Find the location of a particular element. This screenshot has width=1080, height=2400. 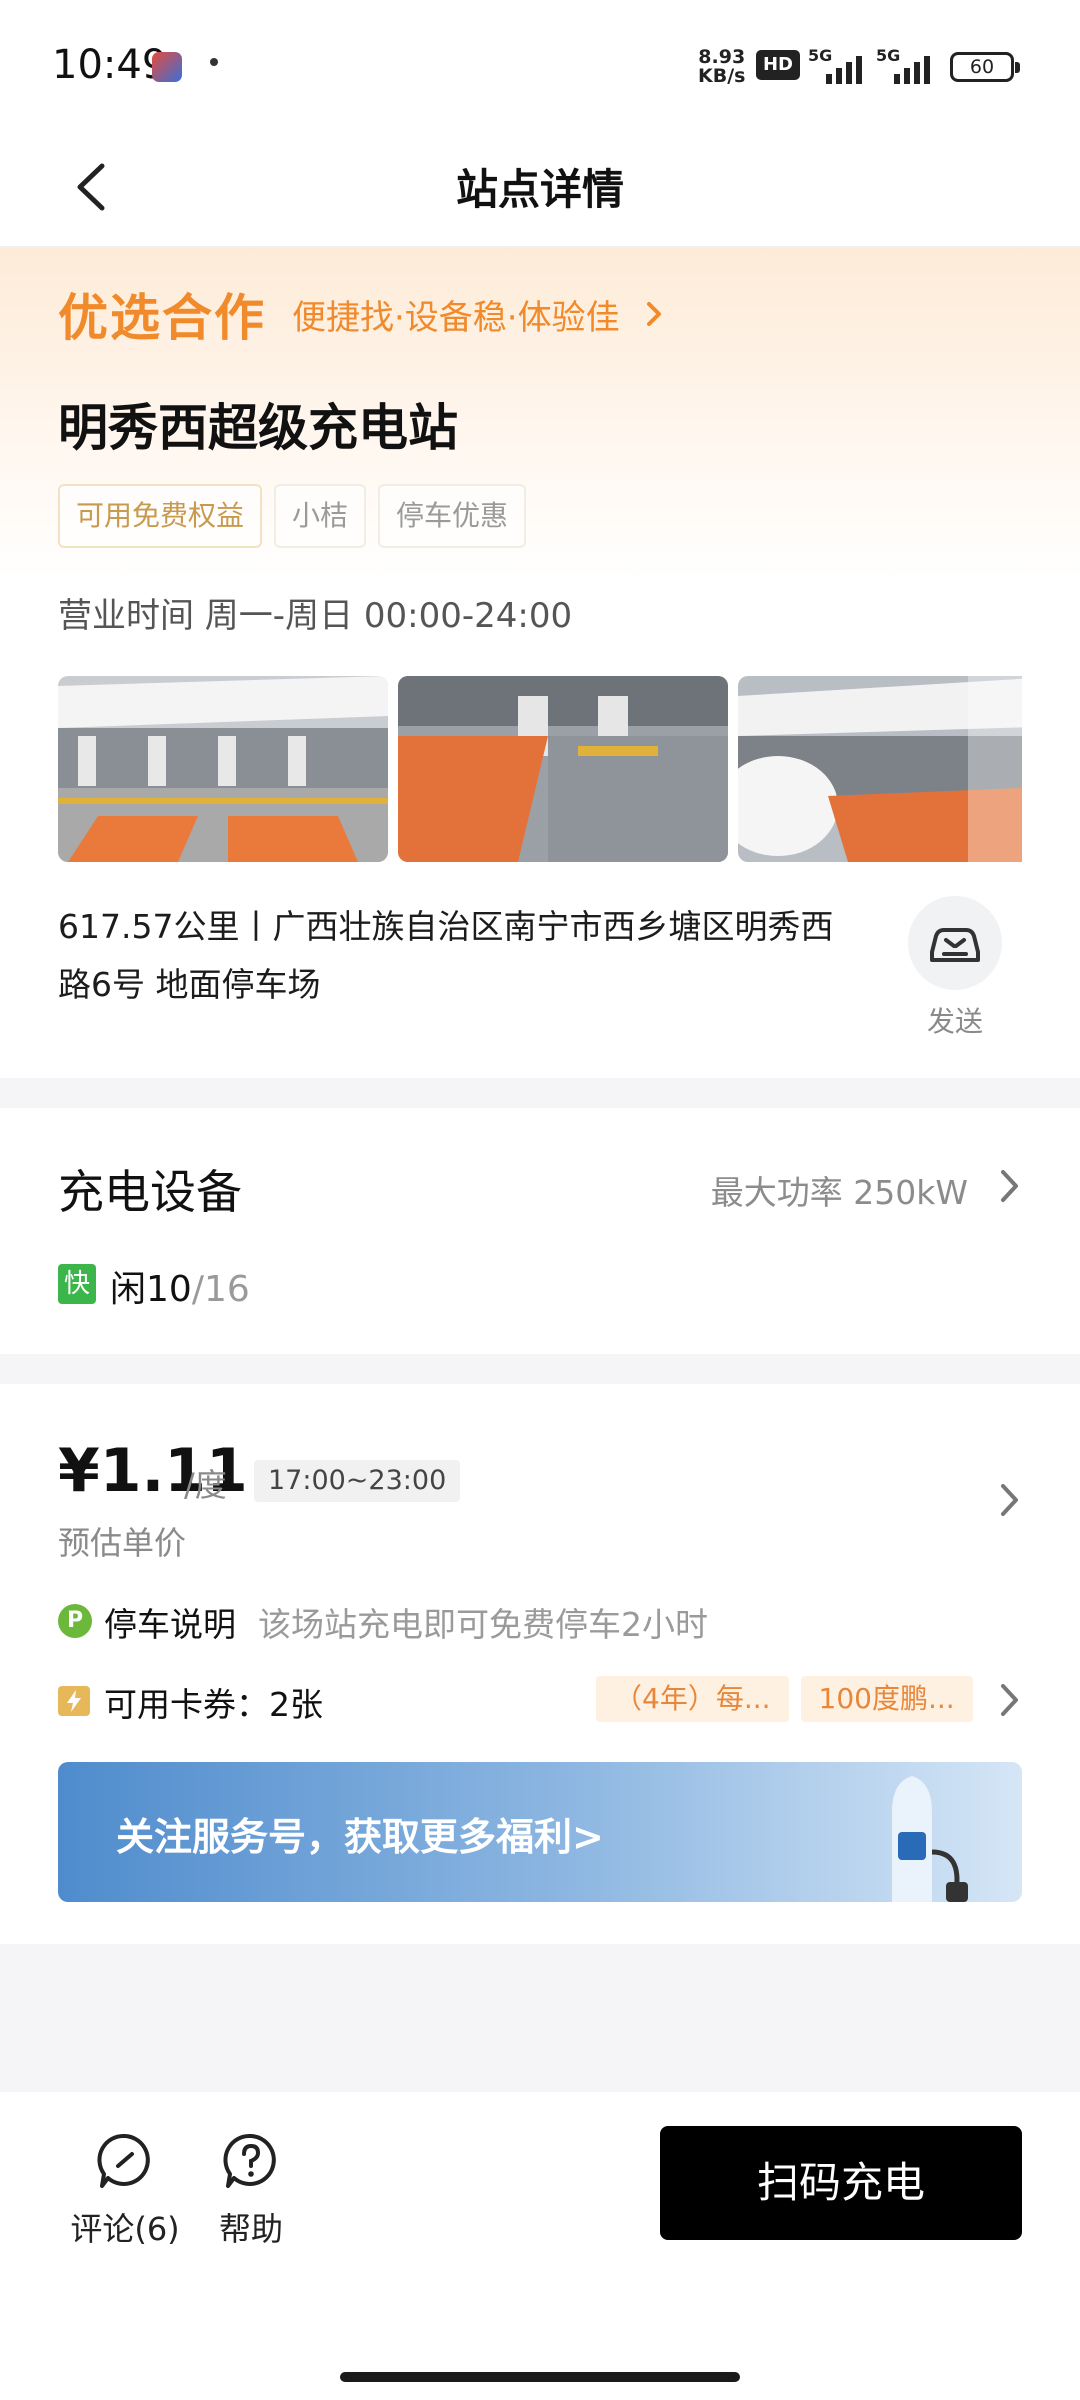

nav-bar: 站点详情 is located at coordinates (540, 189).